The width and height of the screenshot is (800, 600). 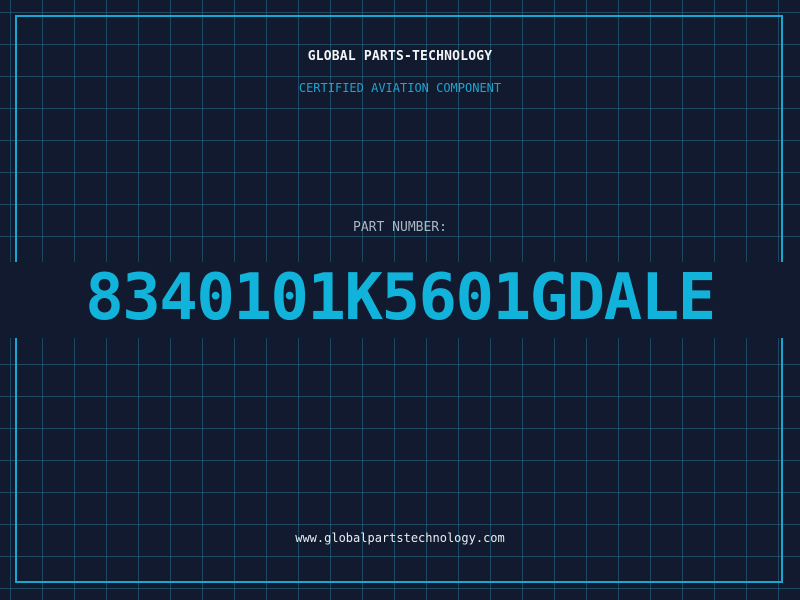 What do you see at coordinates (400, 56) in the screenshot?
I see `company-name: GLOBAL PARTS-TECHNOLOGY` at bounding box center [400, 56].